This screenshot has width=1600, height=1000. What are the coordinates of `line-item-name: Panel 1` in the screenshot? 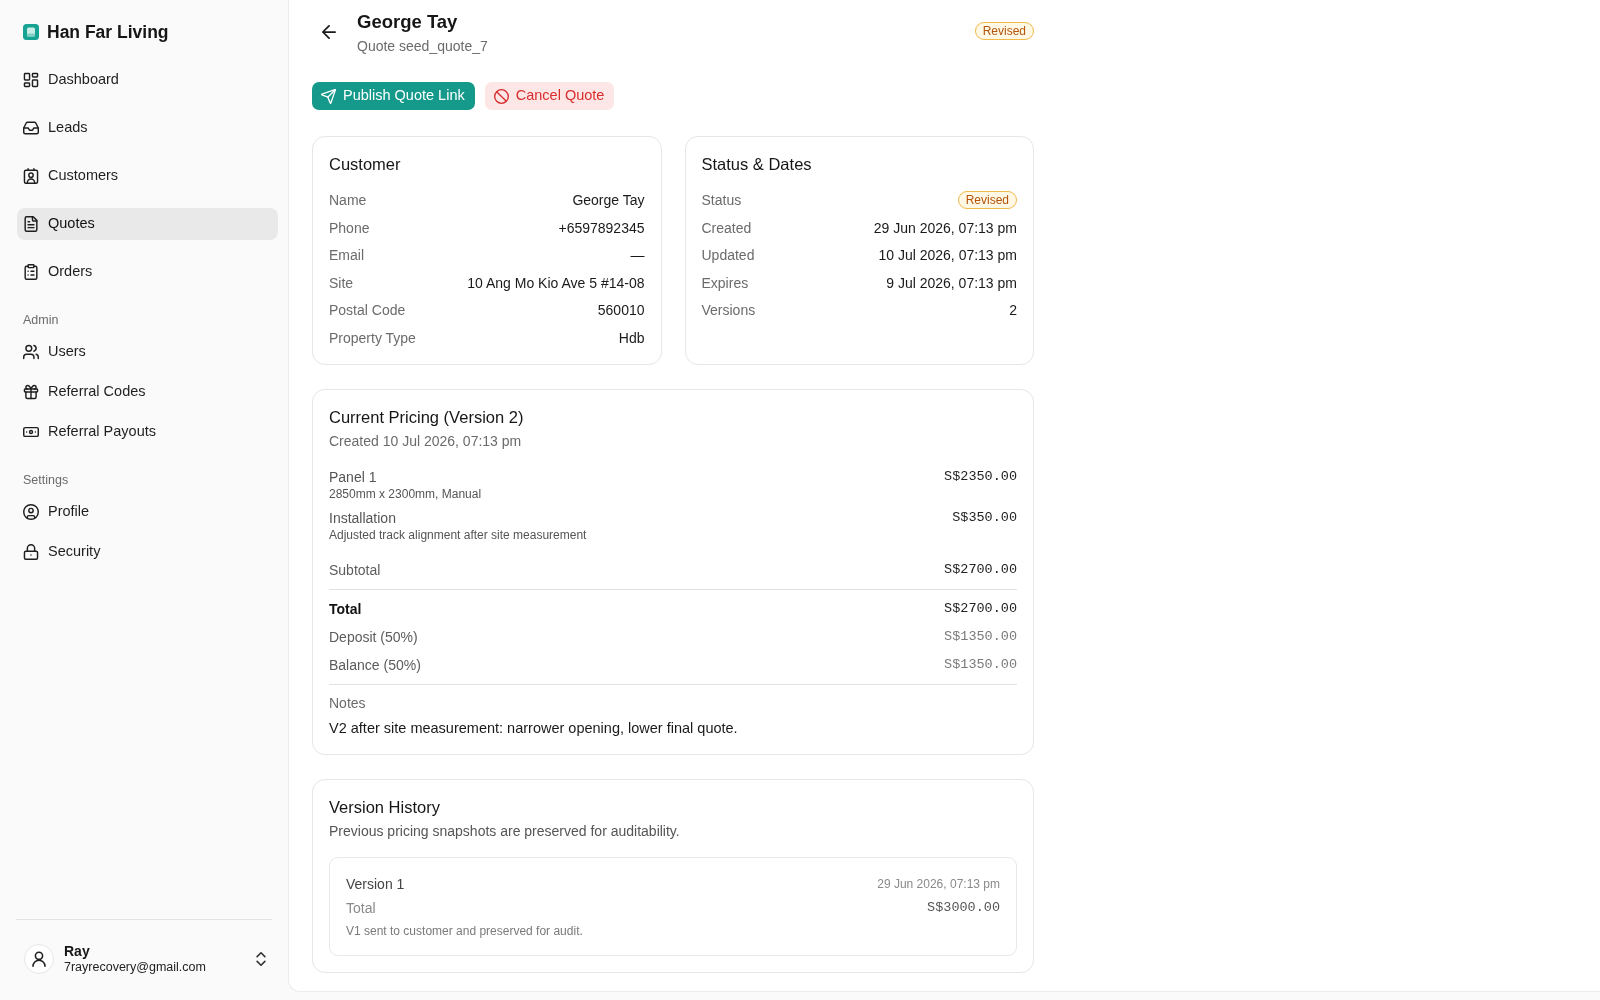 It's located at (353, 476).